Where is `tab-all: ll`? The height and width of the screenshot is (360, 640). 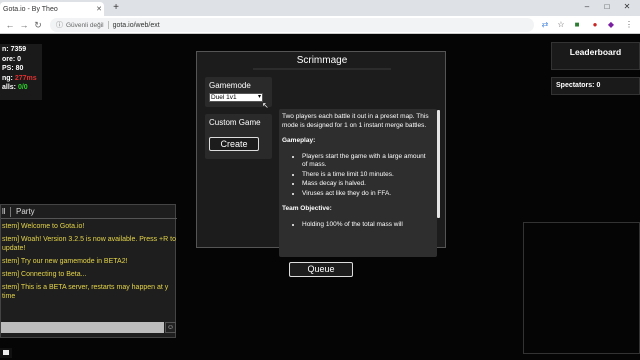 tab-all: ll is located at coordinates (4, 211).